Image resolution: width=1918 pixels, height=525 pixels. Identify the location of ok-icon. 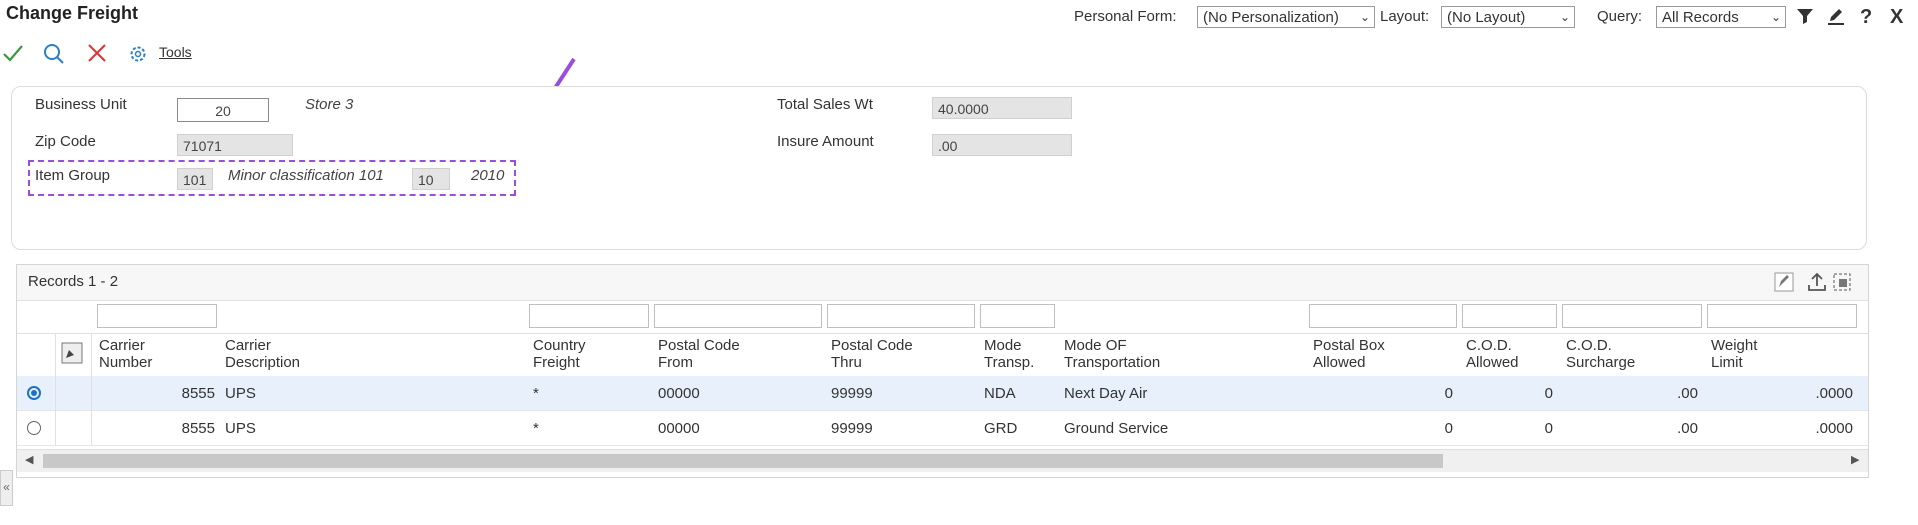
(13, 55).